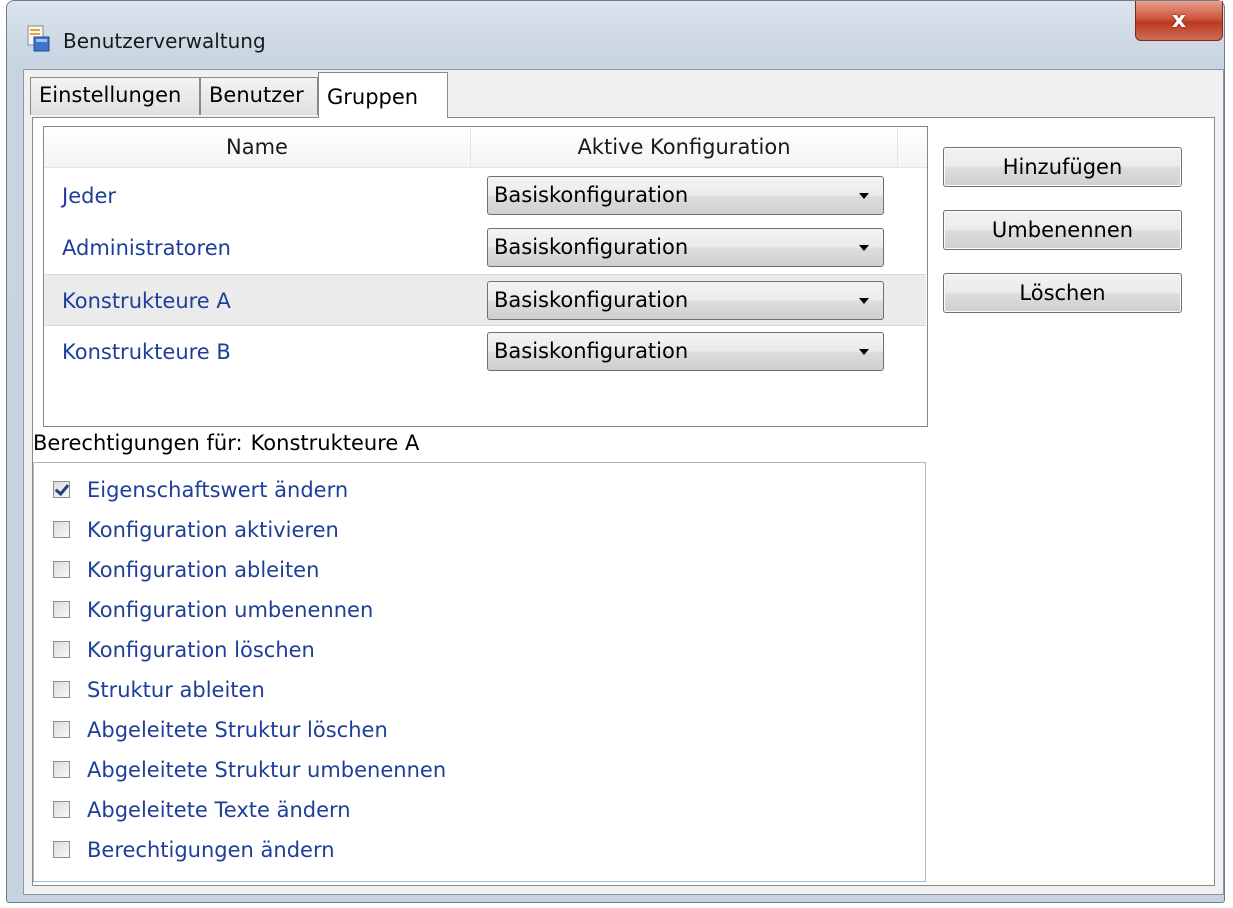 This screenshot has width=1233, height=908. I want to click on group-name: Administratoren, so click(146, 248).